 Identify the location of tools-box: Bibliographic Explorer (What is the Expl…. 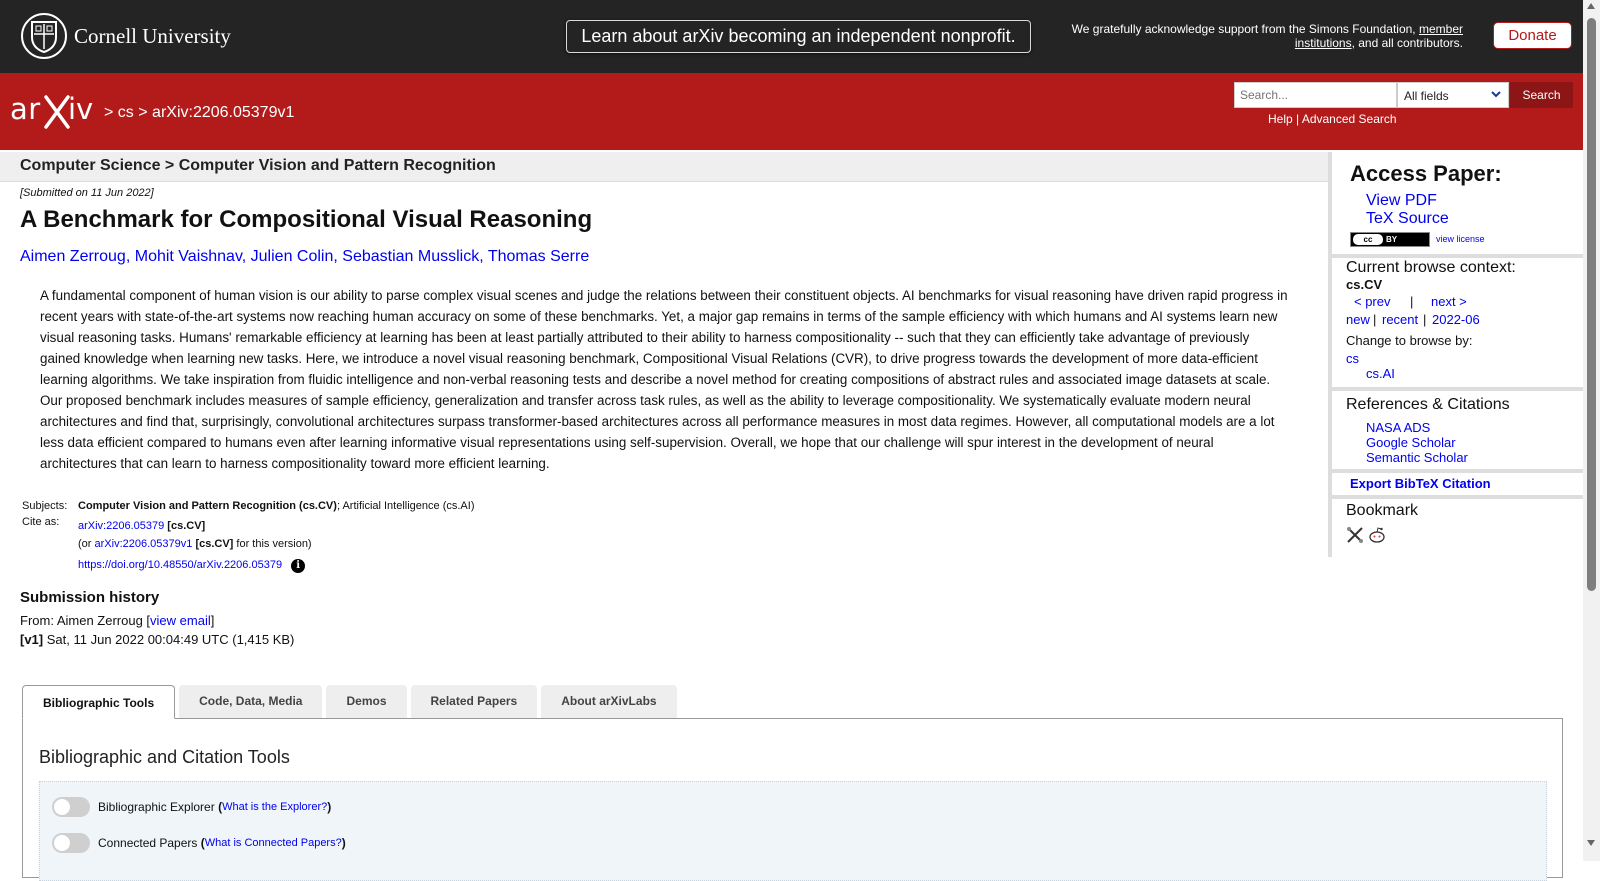
(793, 831).